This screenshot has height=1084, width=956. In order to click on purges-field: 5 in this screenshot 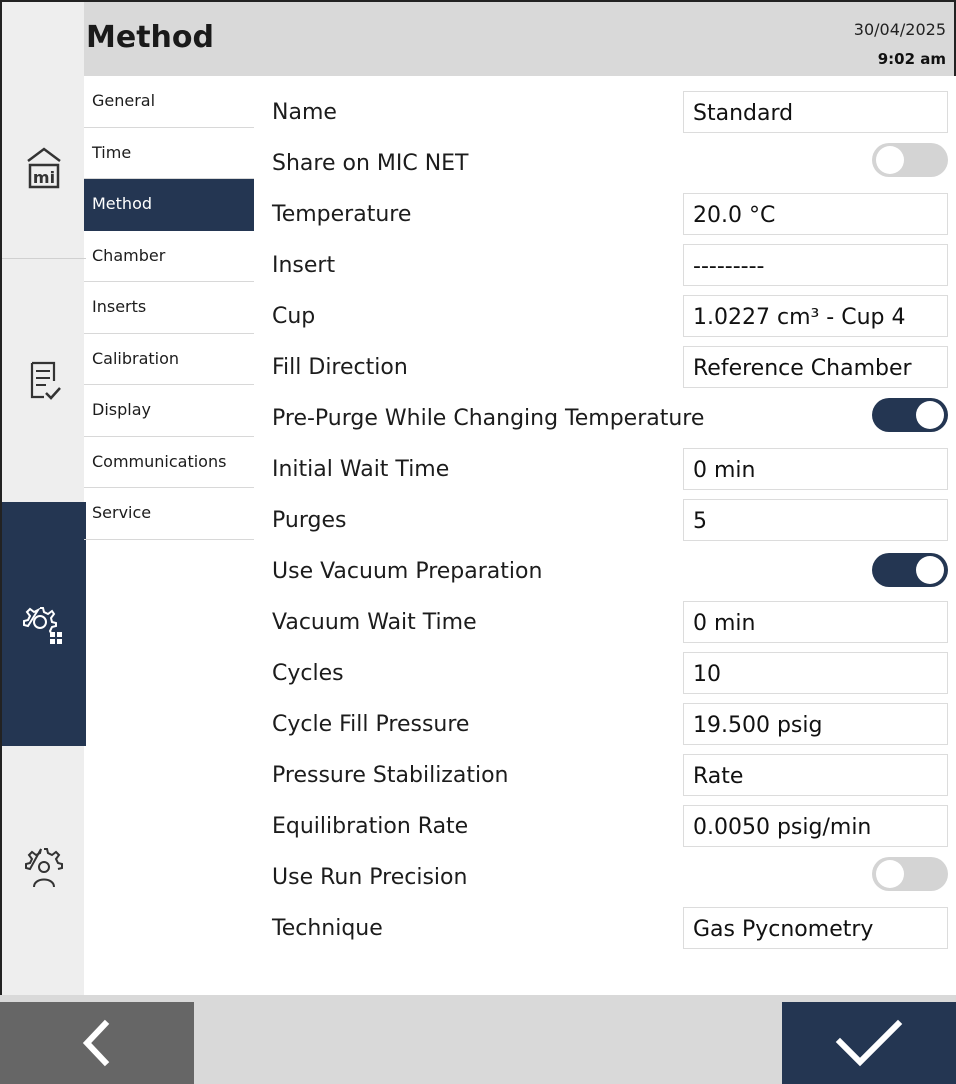, I will do `click(815, 520)`.